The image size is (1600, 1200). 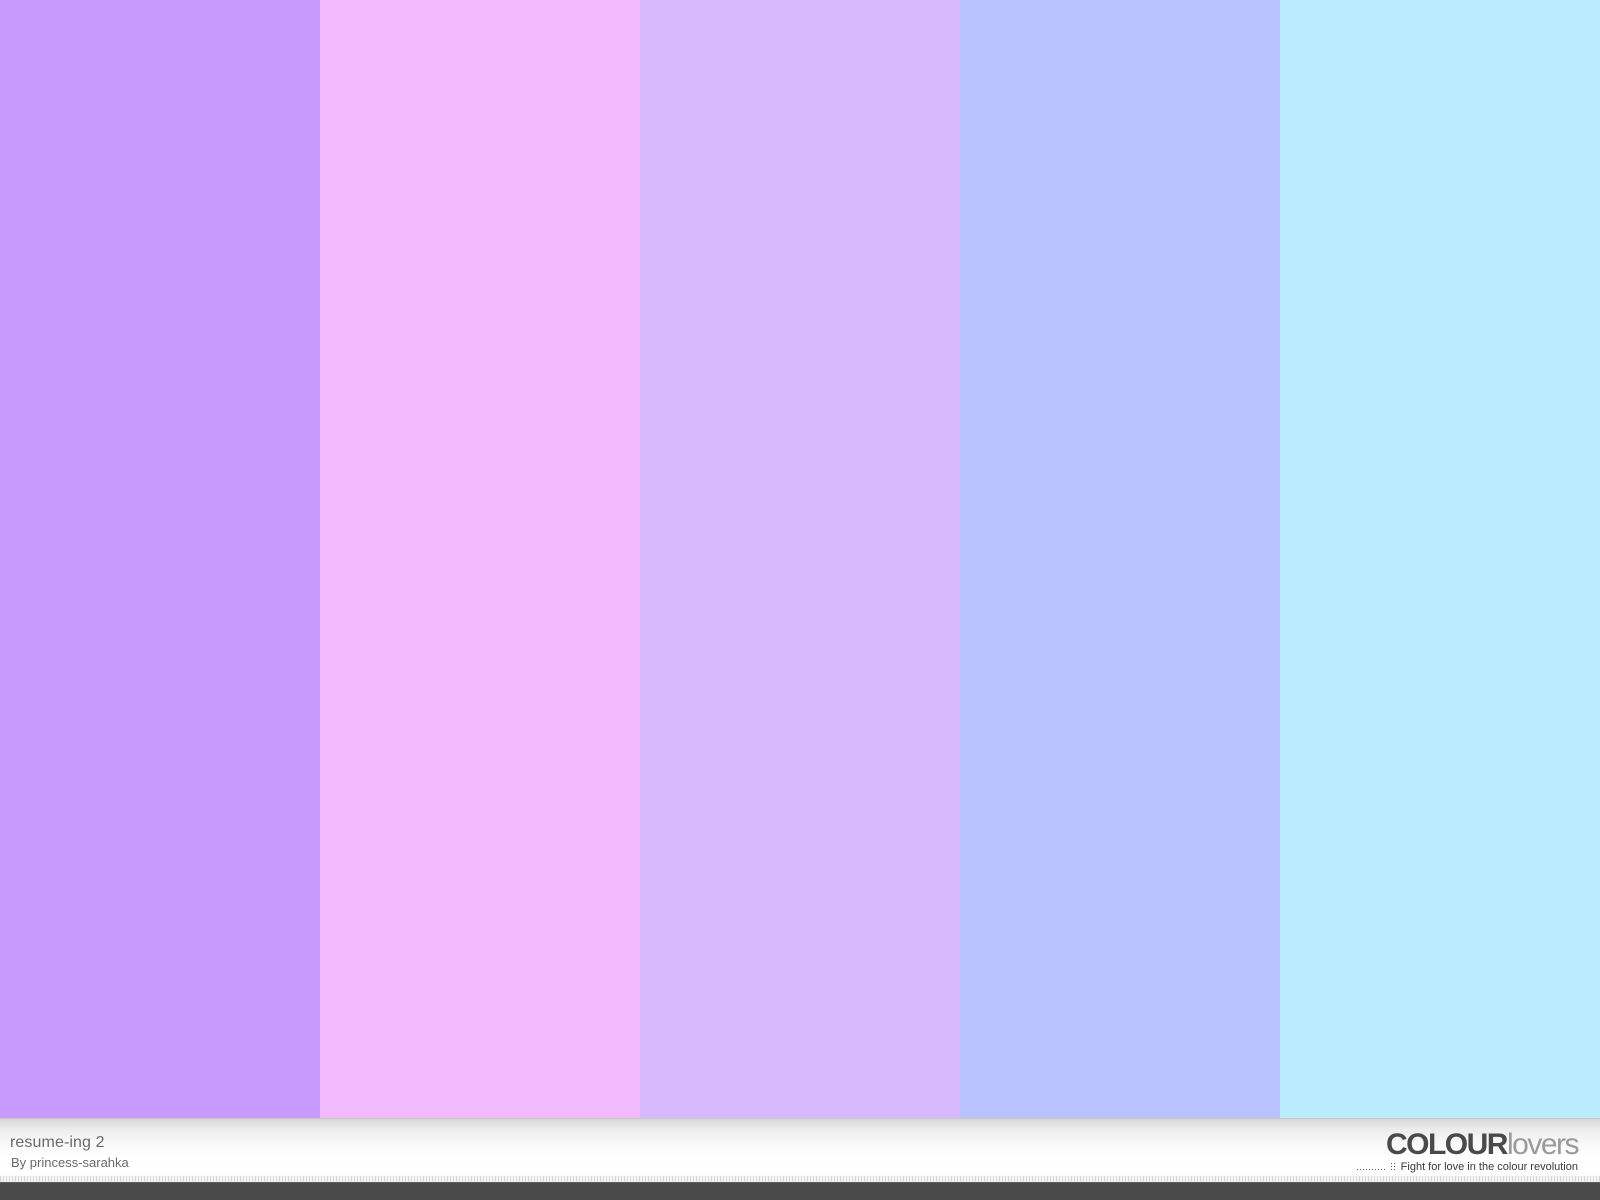 I want to click on logo-word-light: lovers, so click(x=1543, y=1144).